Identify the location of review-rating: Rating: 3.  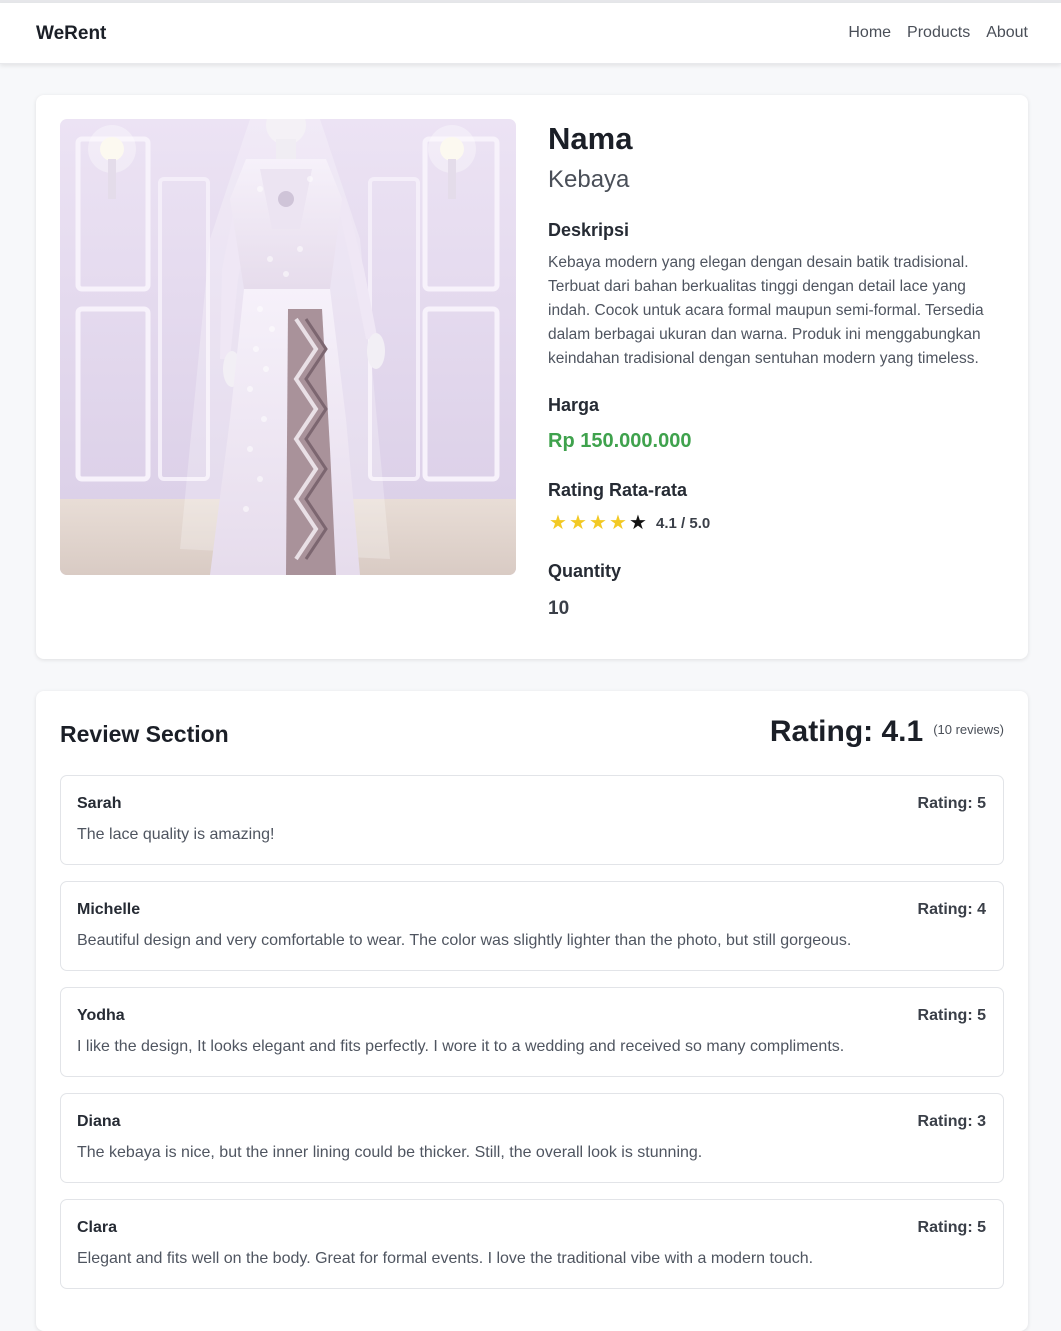
(951, 1121).